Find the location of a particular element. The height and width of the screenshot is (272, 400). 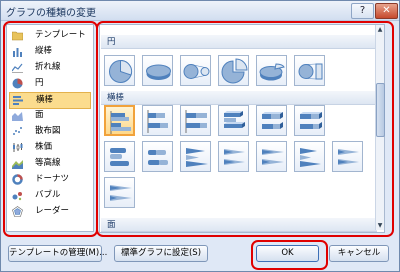

dialog-title: グラフの種類の変更 is located at coordinates (51, 13).